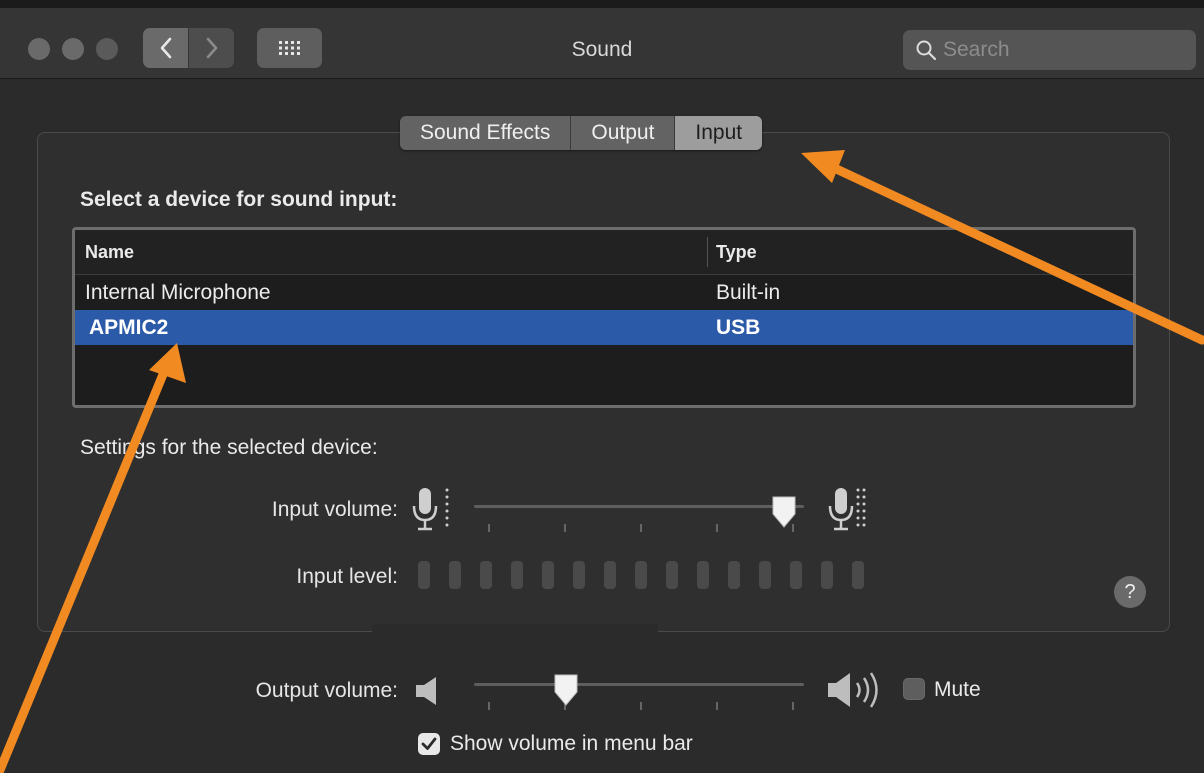 The image size is (1204, 773). Describe the element at coordinates (784, 512) in the screenshot. I see `input-volume-thumb` at that location.